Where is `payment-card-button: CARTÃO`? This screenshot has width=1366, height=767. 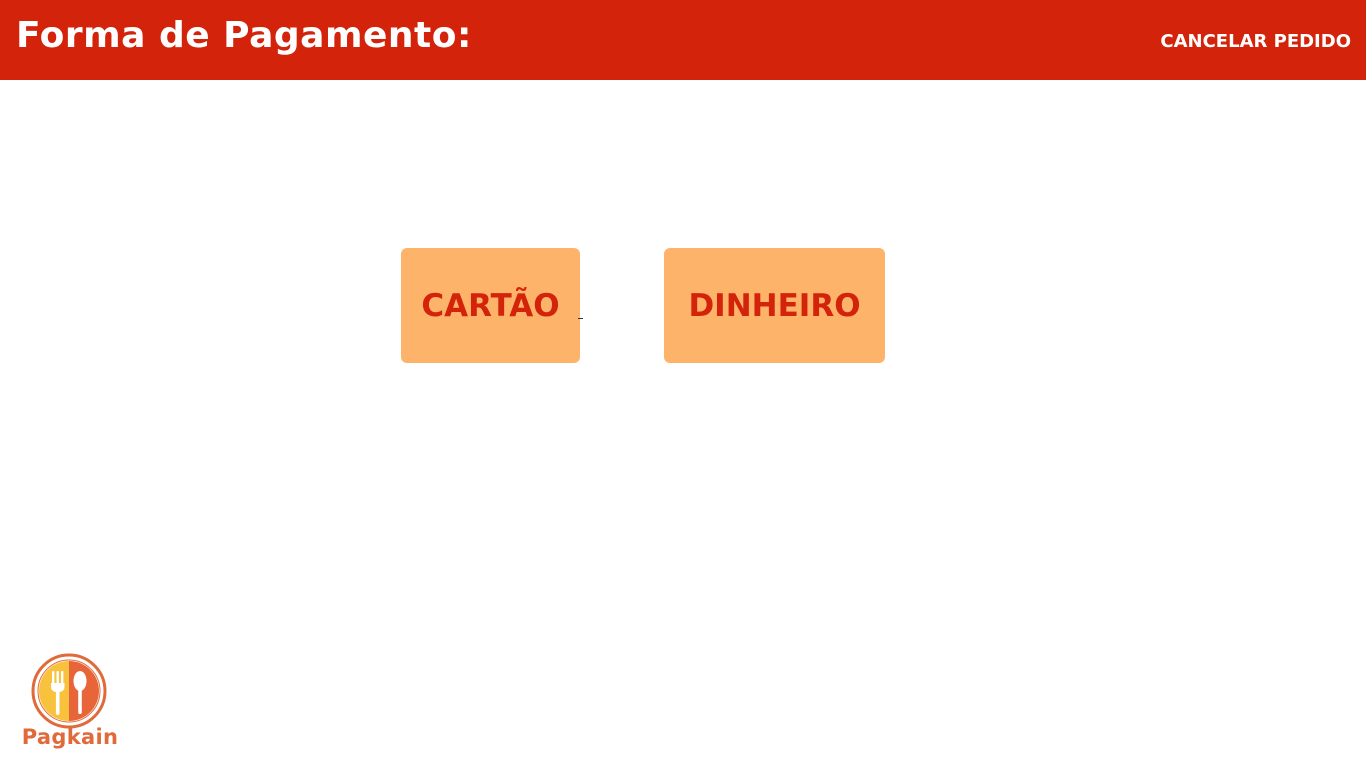 payment-card-button: CARTÃO is located at coordinates (490, 305).